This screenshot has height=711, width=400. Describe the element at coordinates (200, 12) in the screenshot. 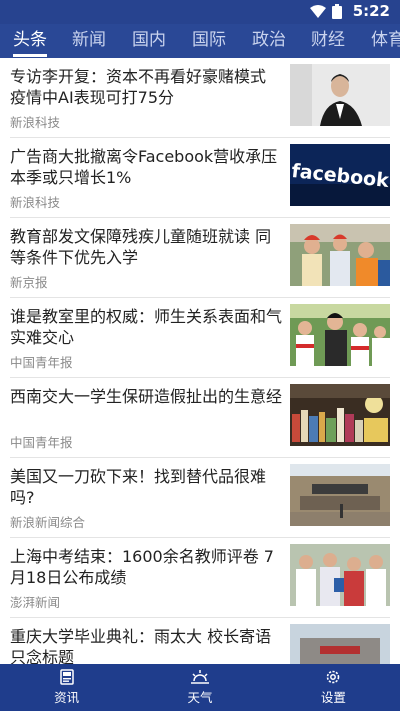

I see `status-bar: 5:22` at that location.